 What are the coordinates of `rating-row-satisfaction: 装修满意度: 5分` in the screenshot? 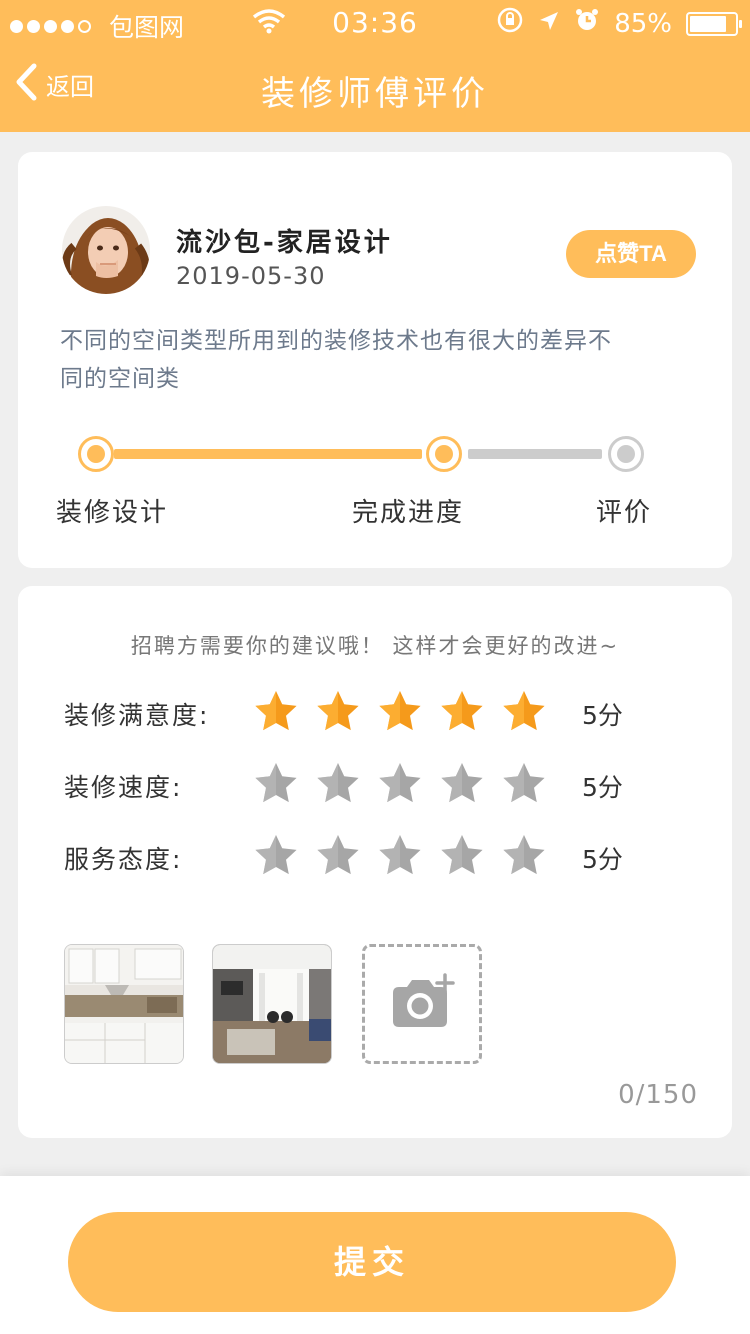 It's located at (375, 713).